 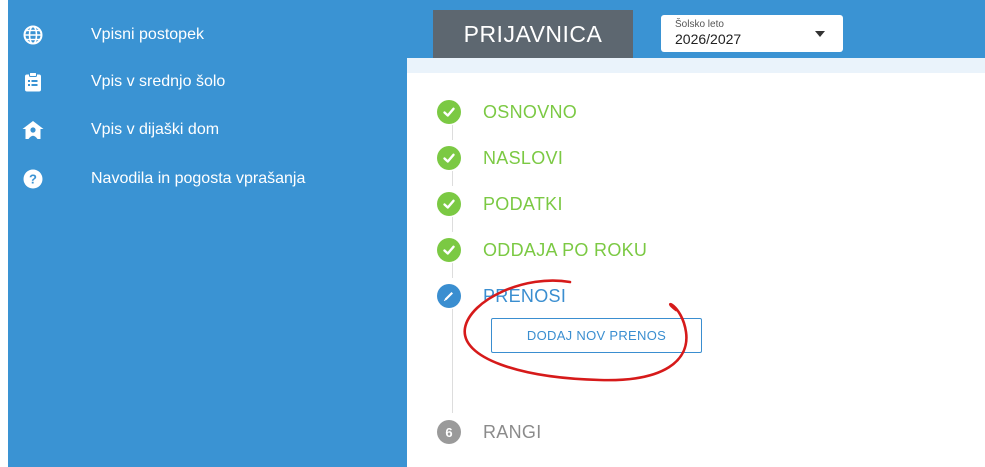 What do you see at coordinates (33, 82) in the screenshot?
I see `clipboard-icon` at bounding box center [33, 82].